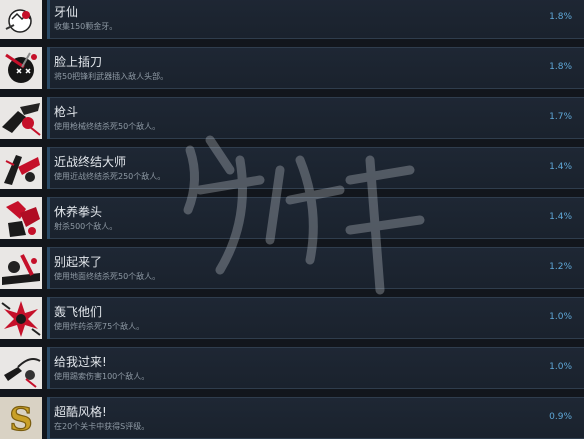 The width and height of the screenshot is (584, 439). I want to click on achievement-title: 给我过来!, so click(80, 362).